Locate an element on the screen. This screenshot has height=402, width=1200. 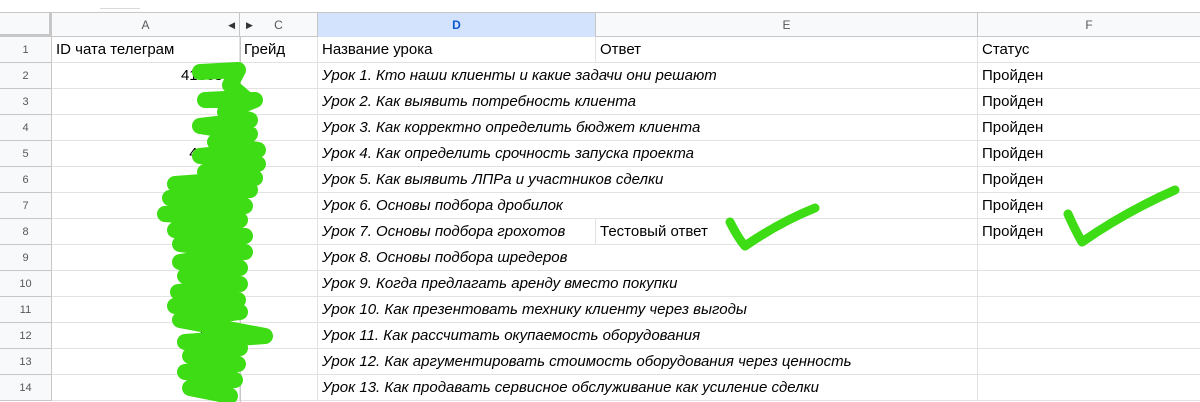
row-header: 7 is located at coordinates (26, 206).